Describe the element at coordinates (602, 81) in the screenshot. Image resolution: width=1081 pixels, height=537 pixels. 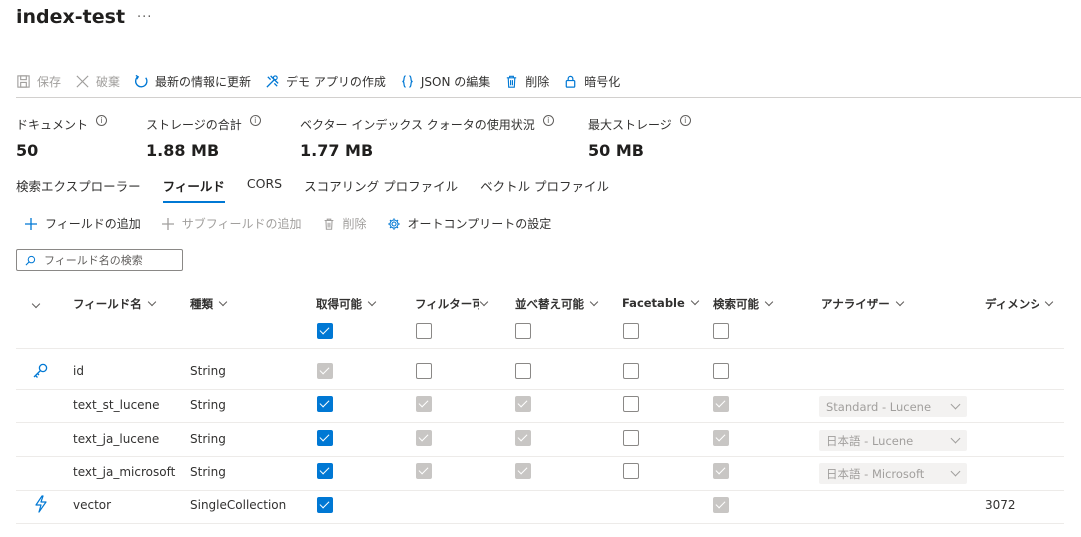
I see `encryption-label: 暗号化` at that location.